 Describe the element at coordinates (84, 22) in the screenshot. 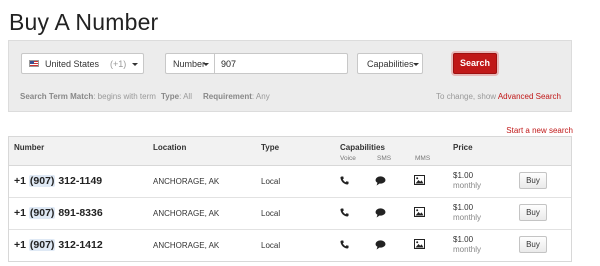

I see `page-title: Buy A Number` at that location.